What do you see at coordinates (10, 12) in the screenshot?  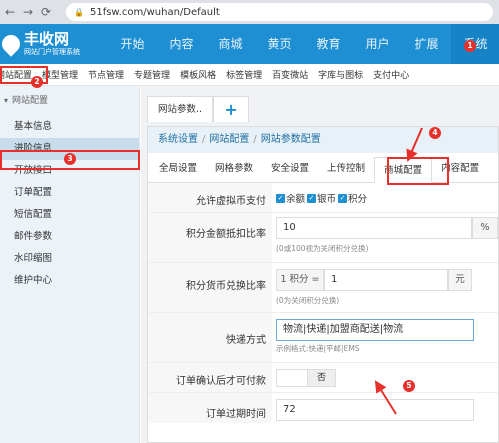 I see `back-icon: ←` at bounding box center [10, 12].